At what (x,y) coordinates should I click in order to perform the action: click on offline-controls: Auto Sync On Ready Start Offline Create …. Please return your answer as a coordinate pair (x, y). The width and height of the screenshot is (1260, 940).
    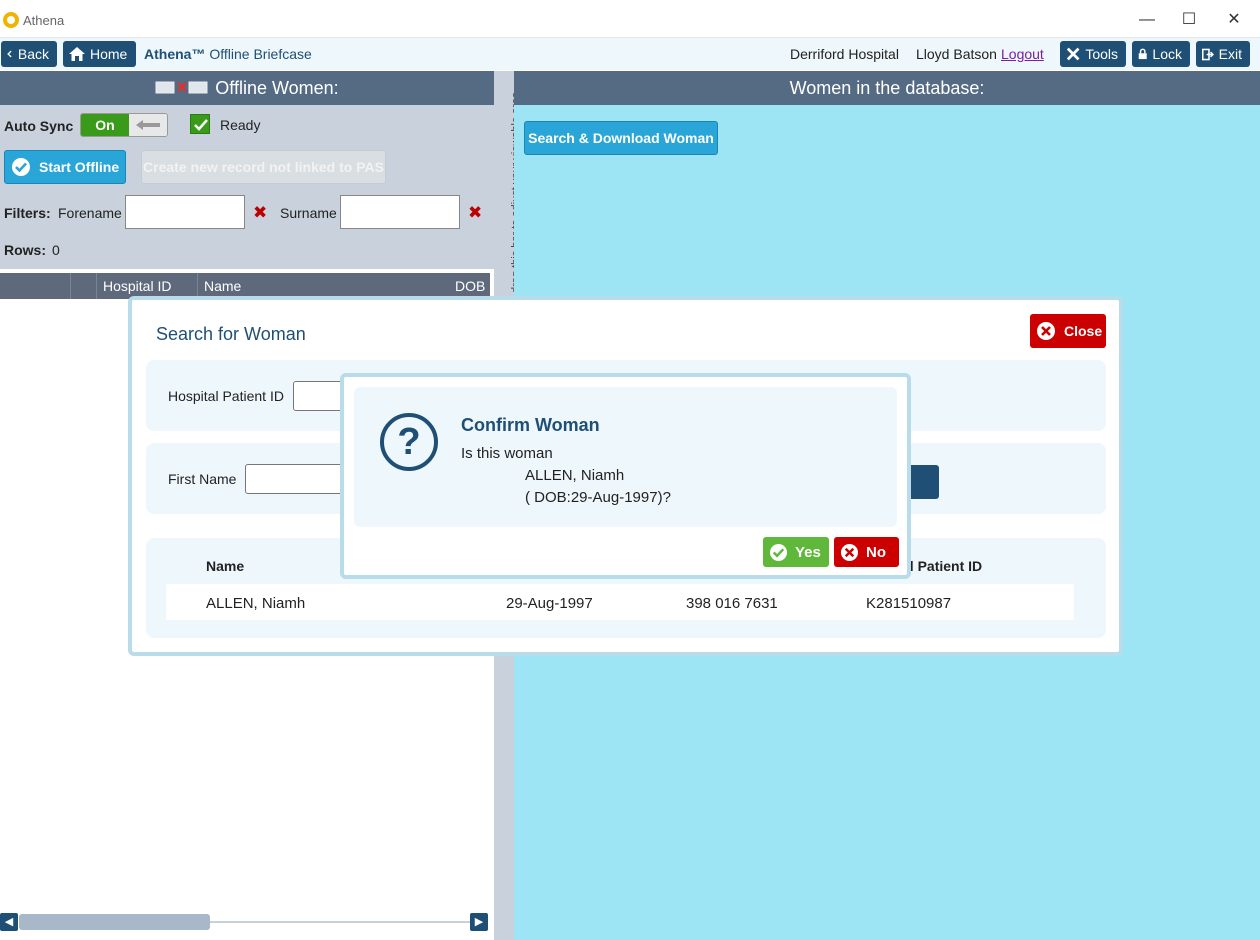
    Looking at the image, I should click on (247, 187).